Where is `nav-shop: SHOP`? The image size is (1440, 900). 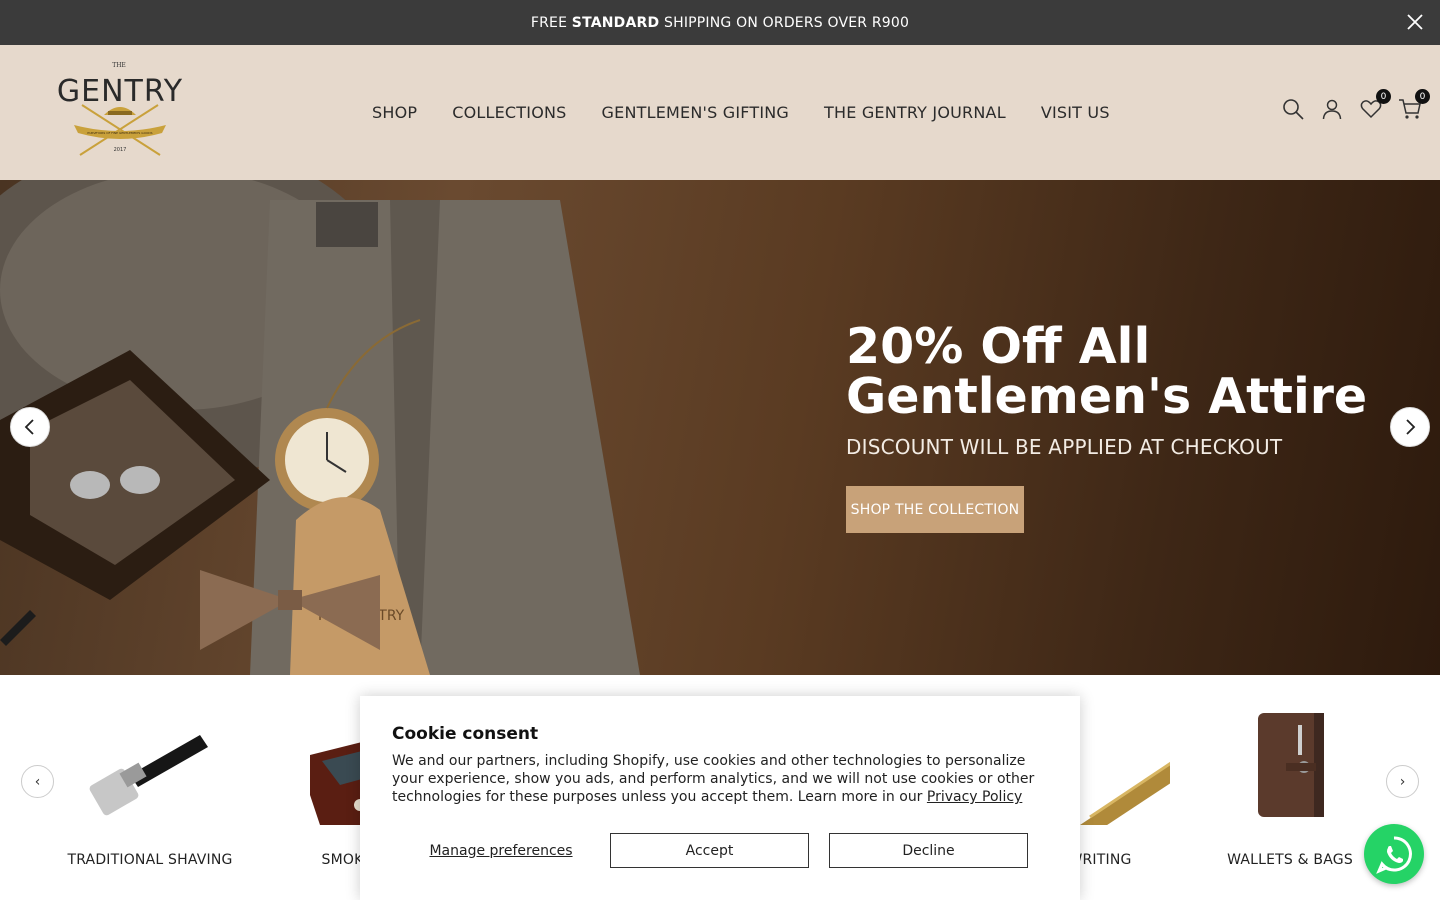 nav-shop: SHOP is located at coordinates (394, 112).